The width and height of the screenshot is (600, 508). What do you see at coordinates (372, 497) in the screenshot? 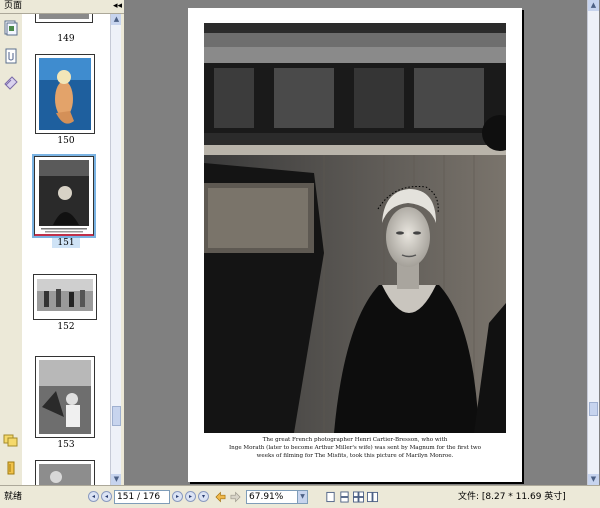
I see `continuous-facing-view-icon` at bounding box center [372, 497].